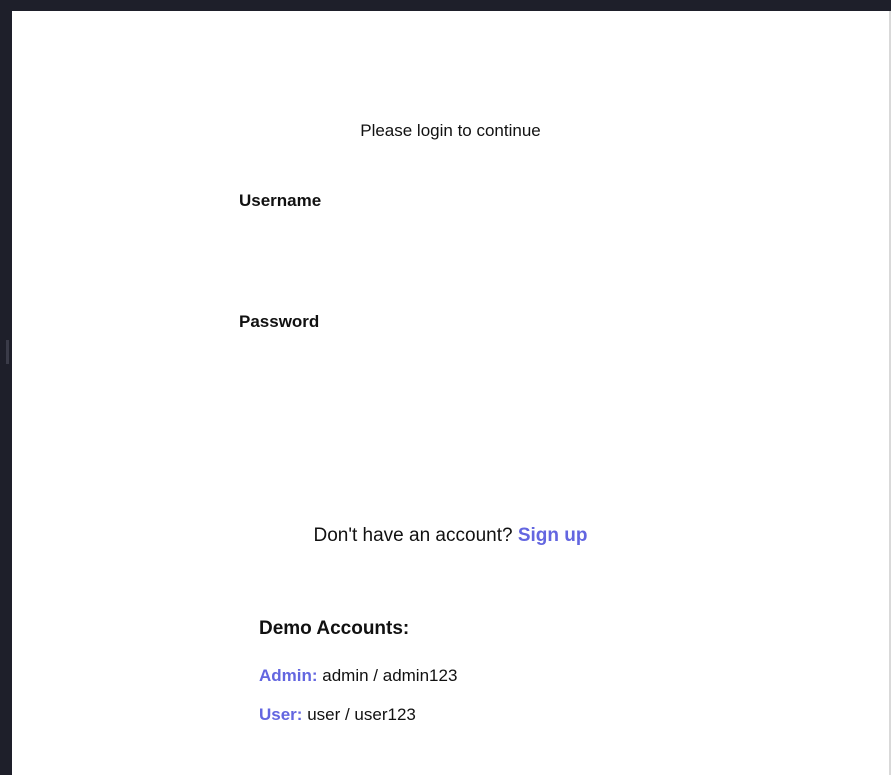 The height and width of the screenshot is (775, 891). I want to click on username-label: Username, so click(280, 200).